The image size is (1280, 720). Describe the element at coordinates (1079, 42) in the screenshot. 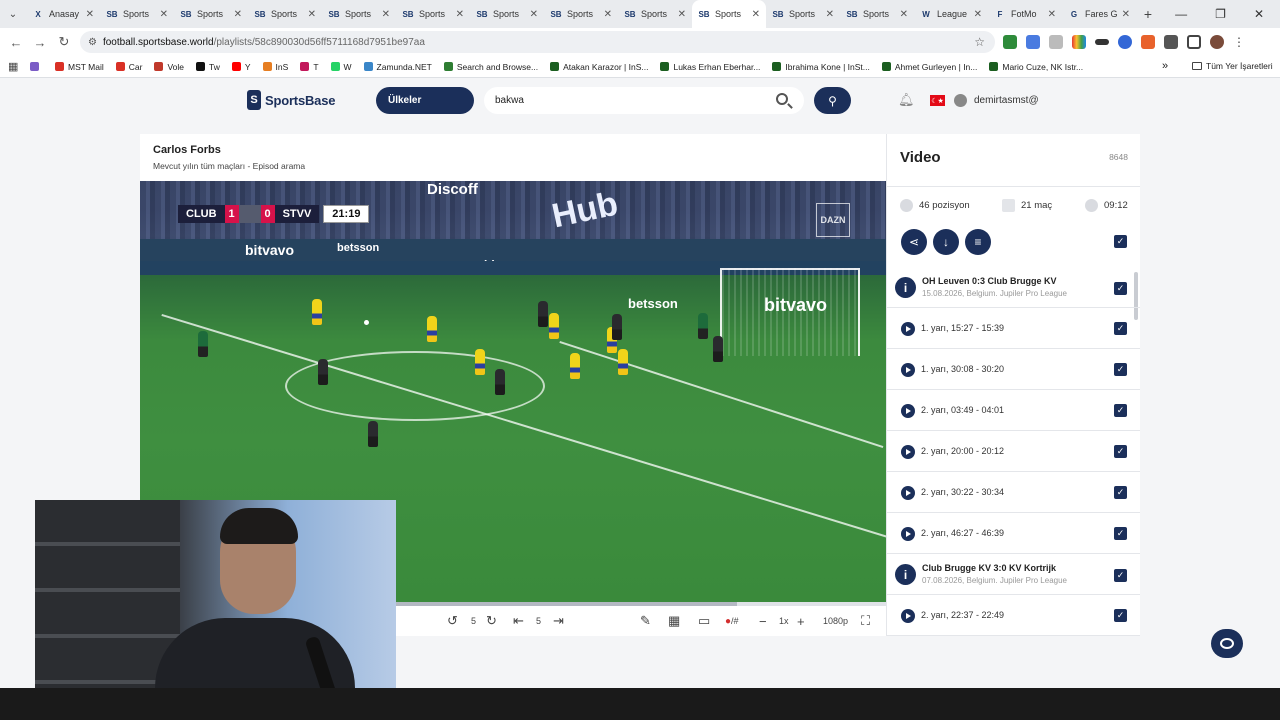

I see `extension-color-icon` at that location.